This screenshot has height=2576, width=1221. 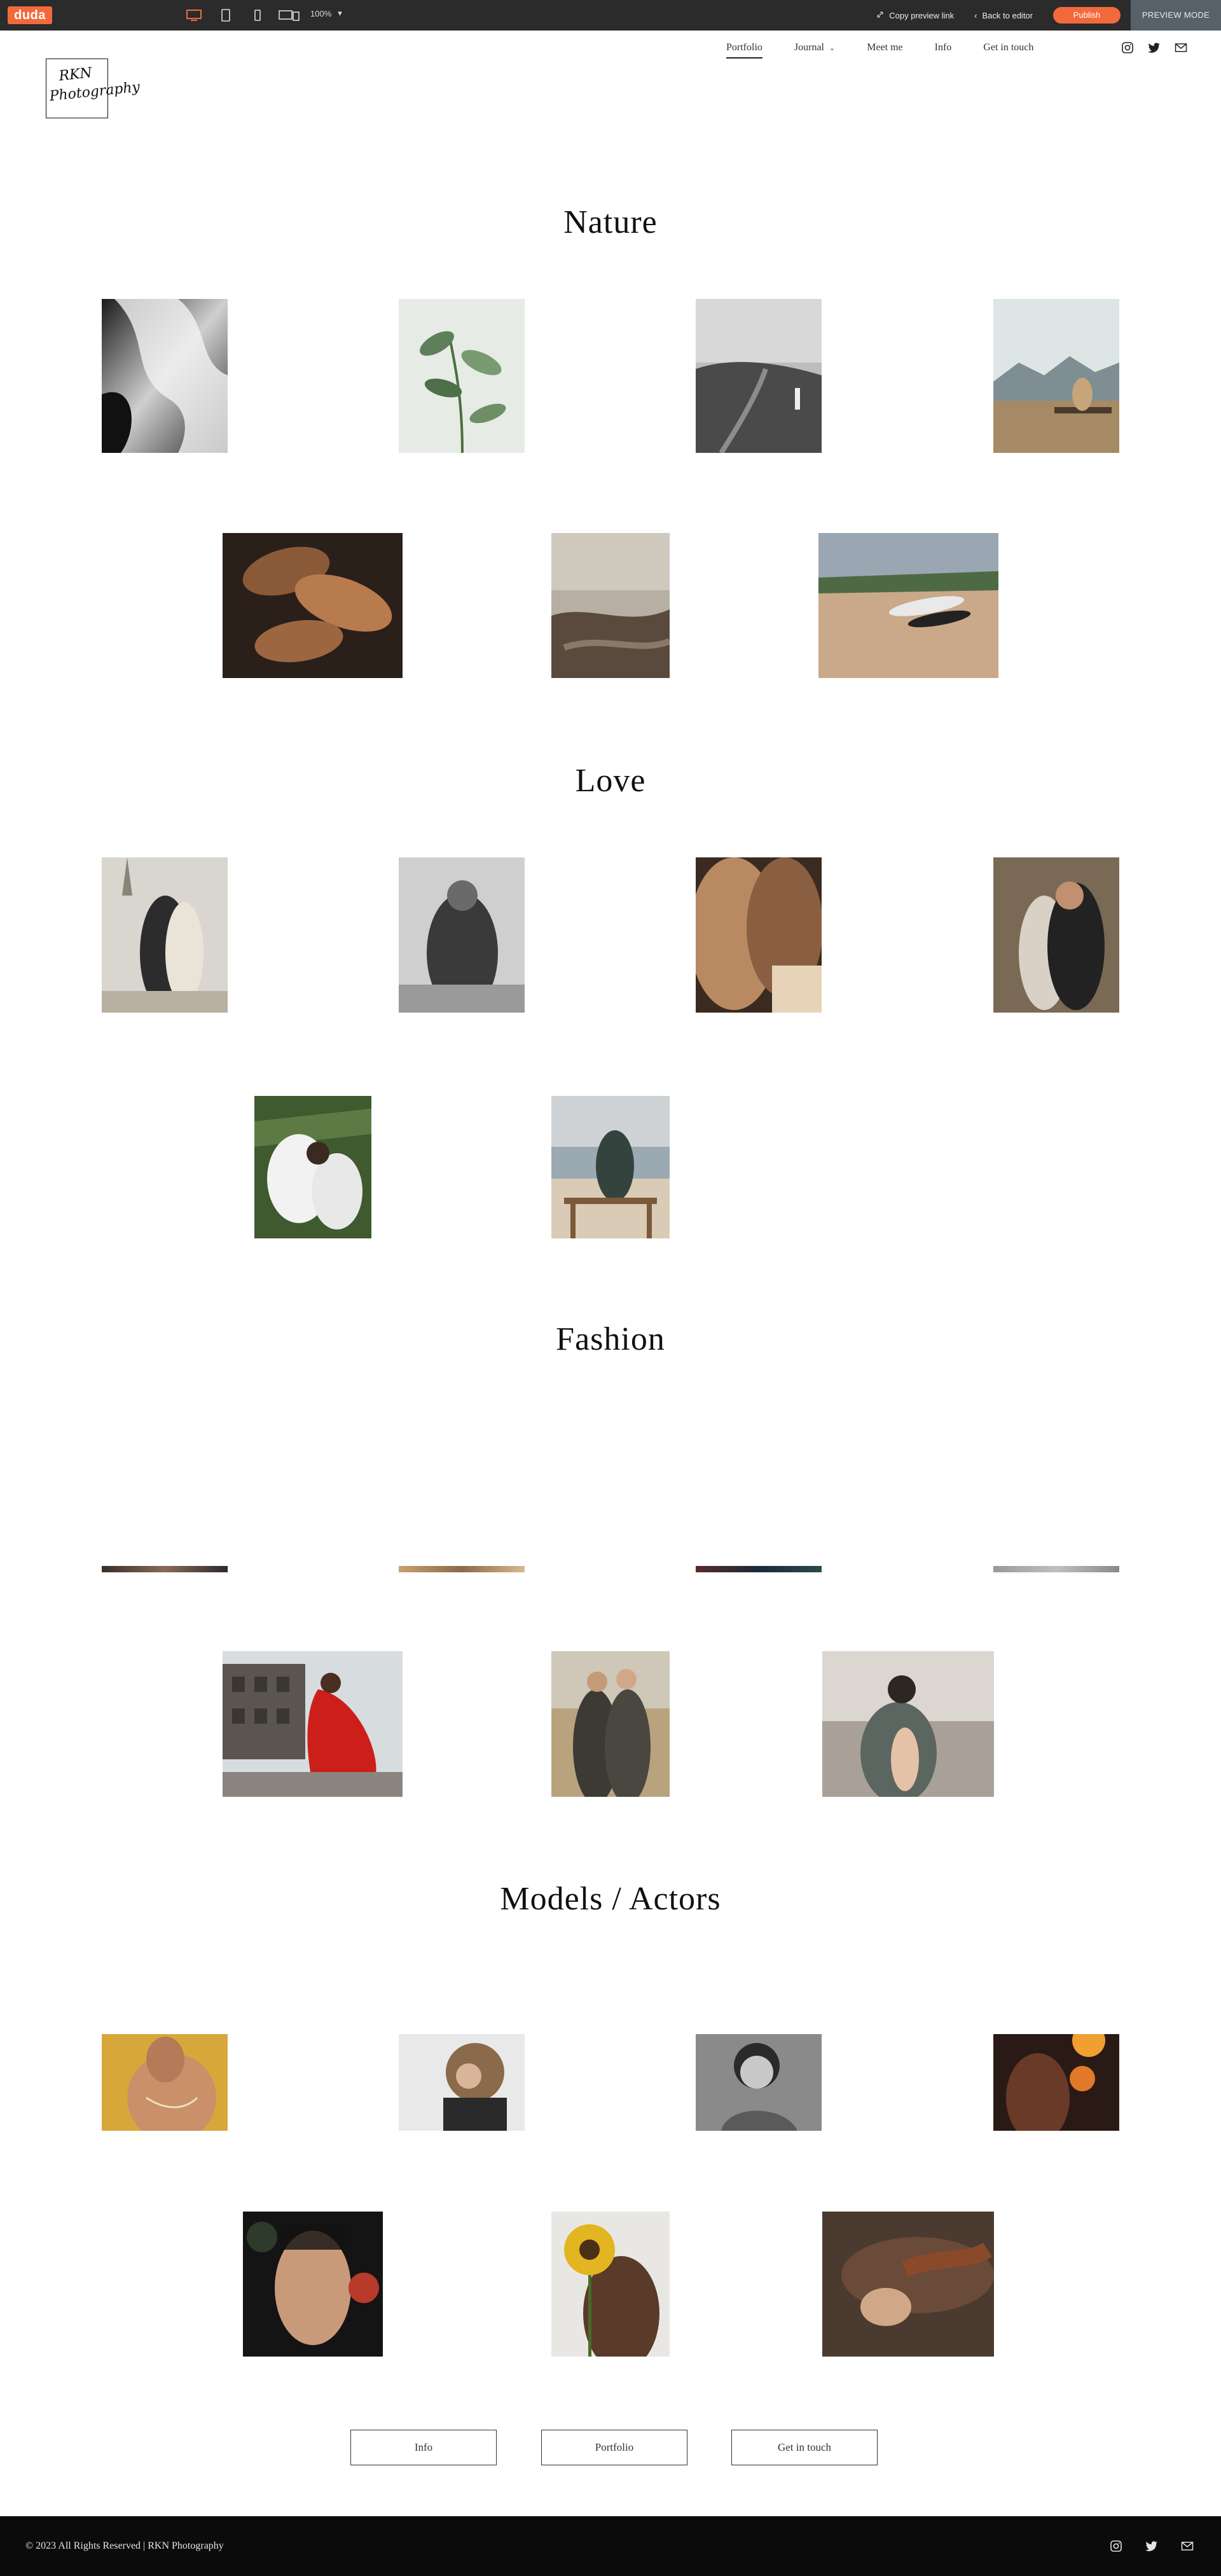 I want to click on portfolio-button: Portfolio, so click(x=614, y=2447).